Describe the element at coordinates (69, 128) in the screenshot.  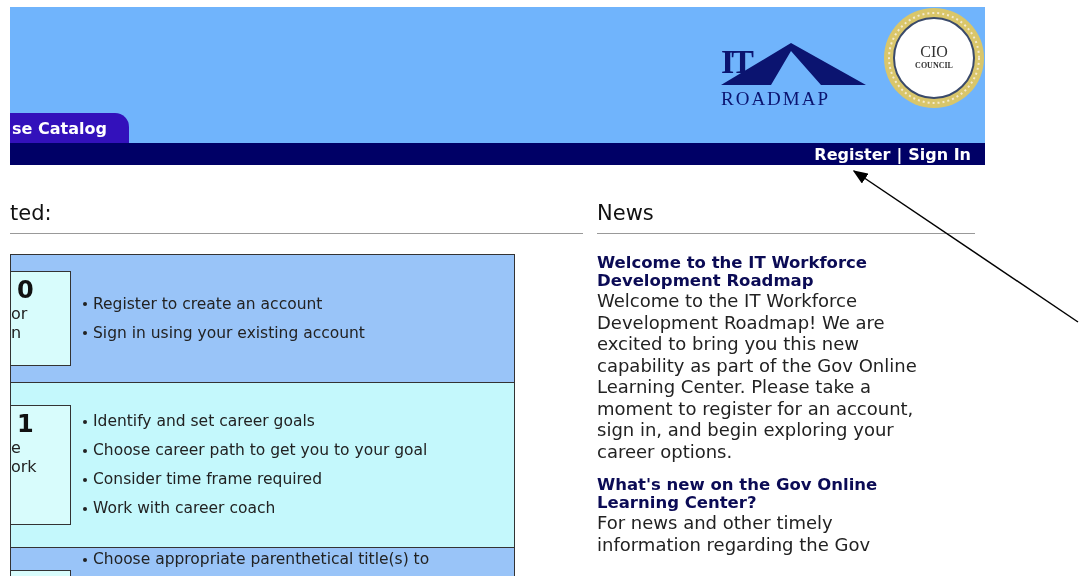
I see `nav-tab: se Catalog` at that location.